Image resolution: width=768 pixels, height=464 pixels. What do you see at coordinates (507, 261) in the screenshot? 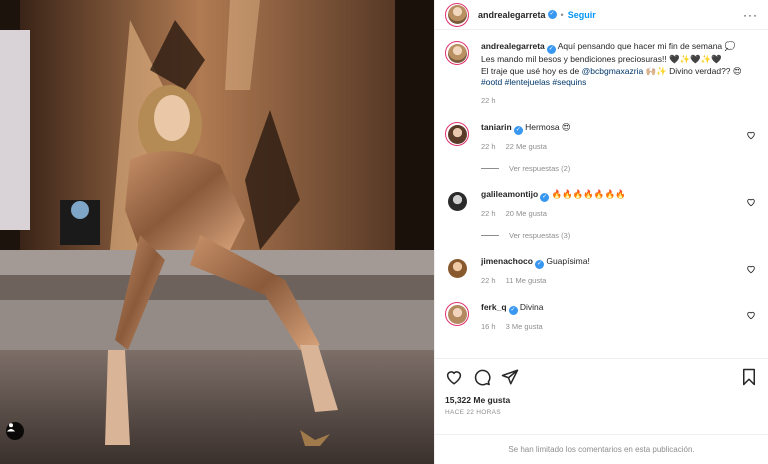
I see `commenter-username: jimenachoco` at bounding box center [507, 261].